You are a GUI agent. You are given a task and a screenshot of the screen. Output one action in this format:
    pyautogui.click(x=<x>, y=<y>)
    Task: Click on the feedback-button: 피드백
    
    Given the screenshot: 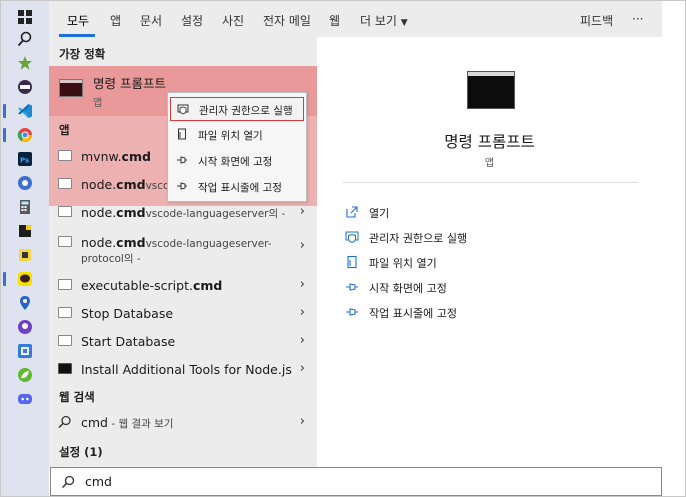 What is the action you would take?
    pyautogui.click(x=596, y=20)
    